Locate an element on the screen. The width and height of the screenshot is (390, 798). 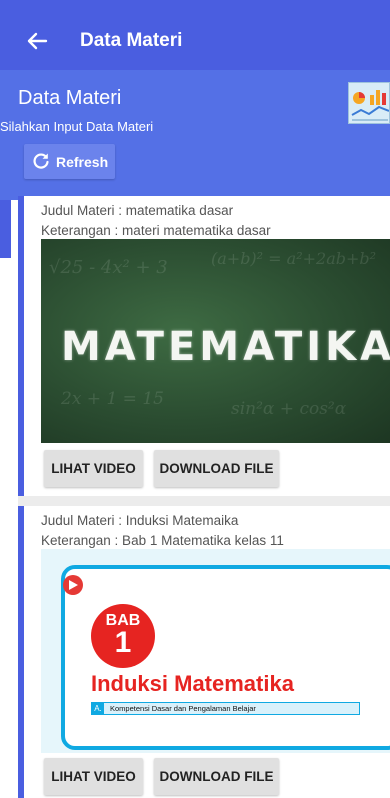
book-title: Induksi Matematika is located at coordinates (192, 683).